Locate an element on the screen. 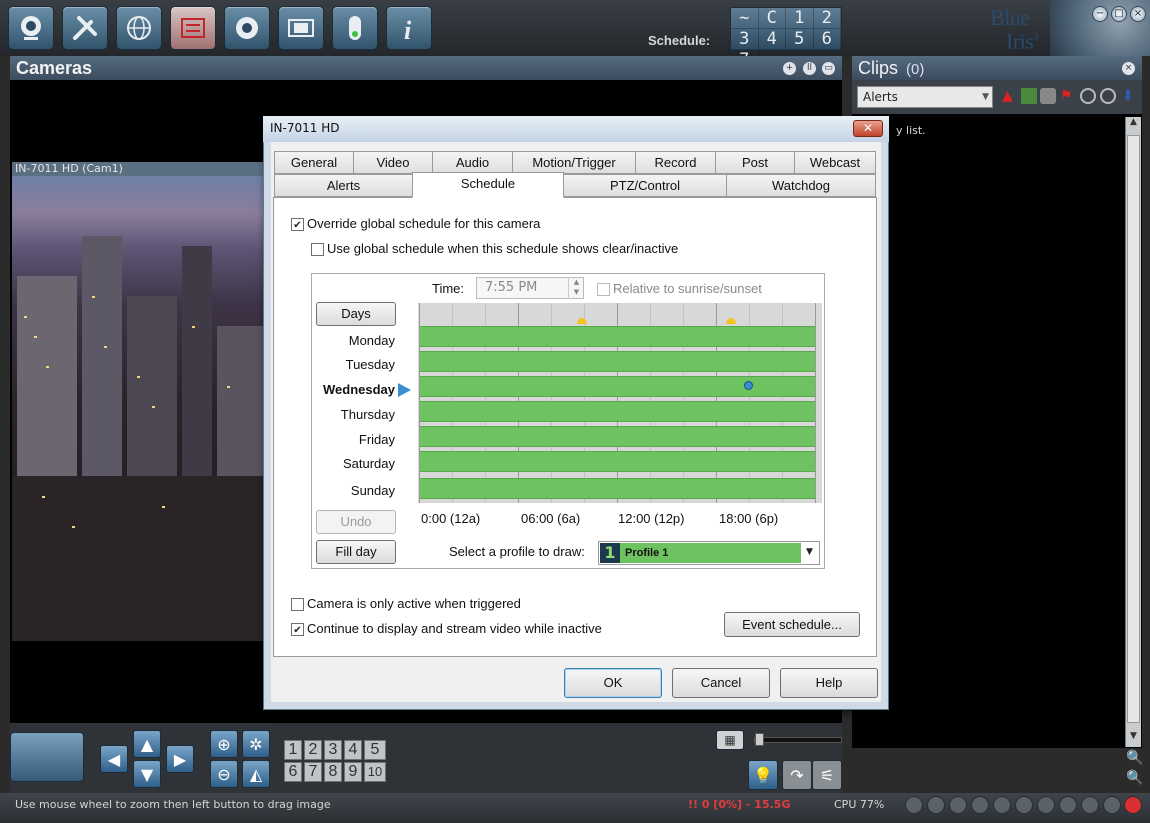 This screenshot has width=1150, height=823. database-icon is located at coordinates (1048, 96).